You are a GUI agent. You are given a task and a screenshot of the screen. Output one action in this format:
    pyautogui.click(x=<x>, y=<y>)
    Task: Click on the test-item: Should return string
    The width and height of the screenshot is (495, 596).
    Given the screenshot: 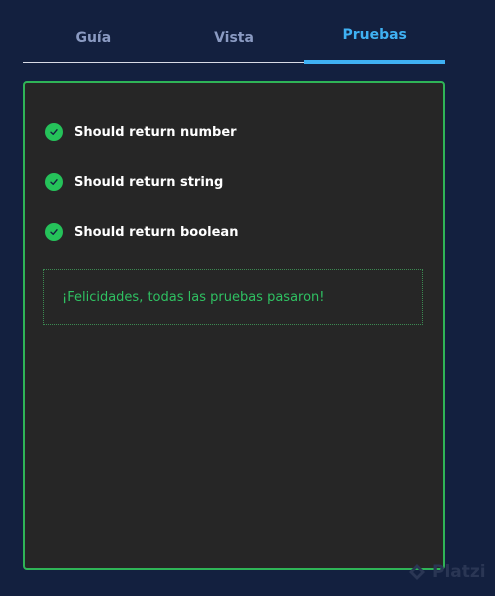 What is the action you would take?
    pyautogui.click(x=134, y=182)
    